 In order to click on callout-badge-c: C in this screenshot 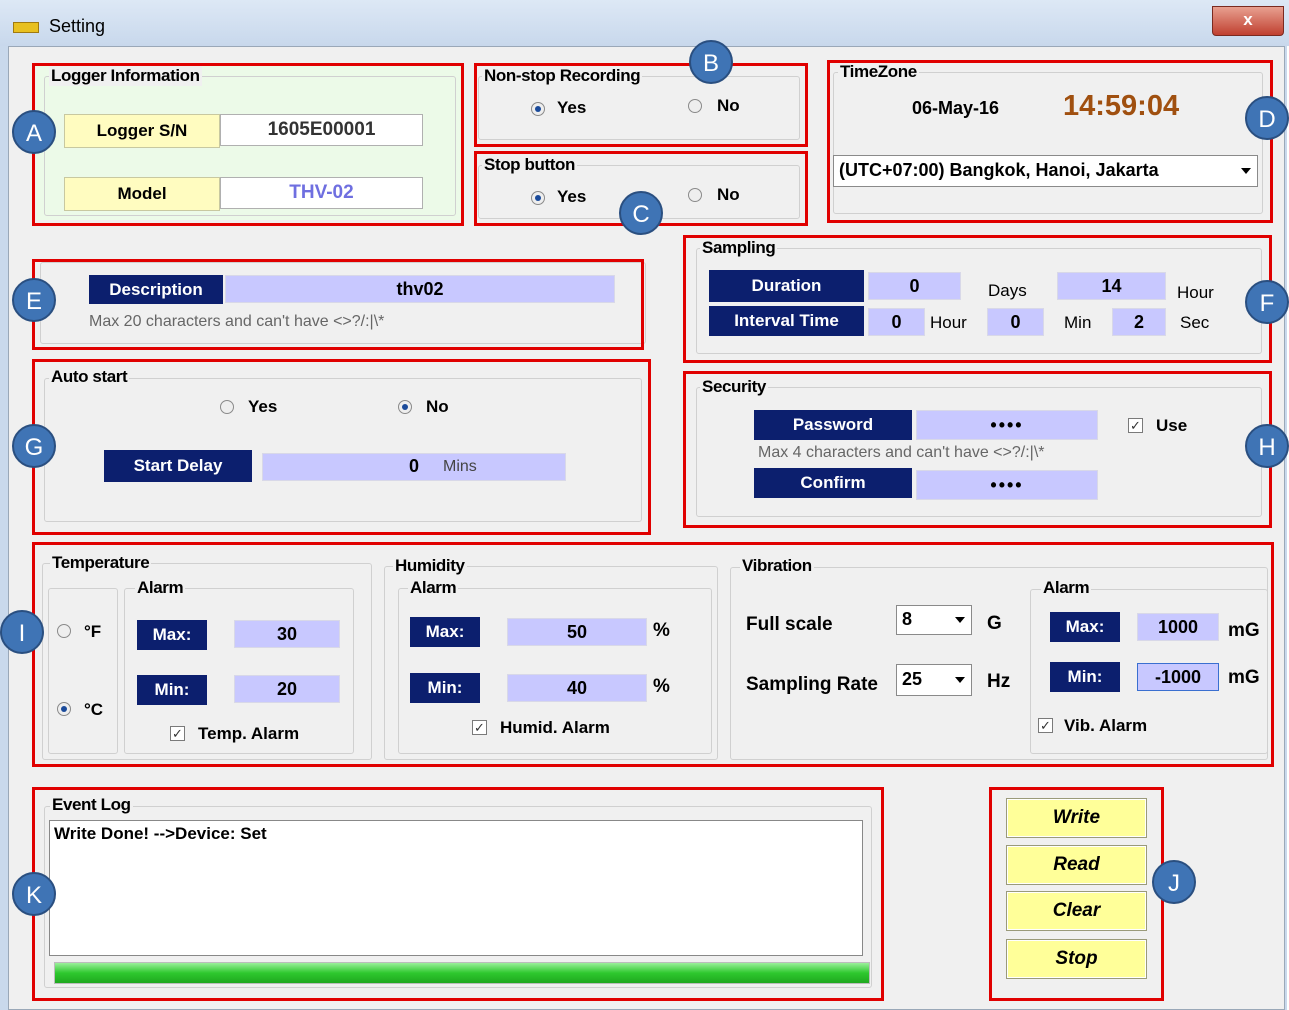, I will do `click(641, 213)`.